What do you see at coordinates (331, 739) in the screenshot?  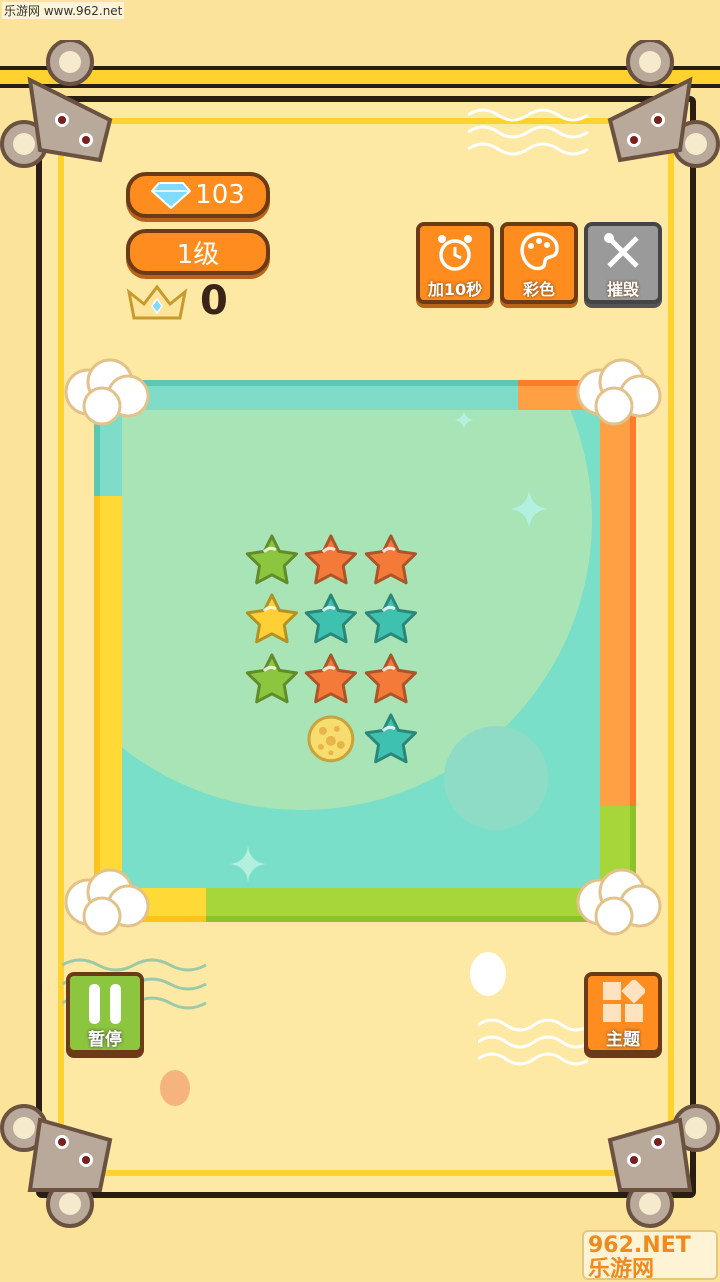 I see `cheese-tile` at bounding box center [331, 739].